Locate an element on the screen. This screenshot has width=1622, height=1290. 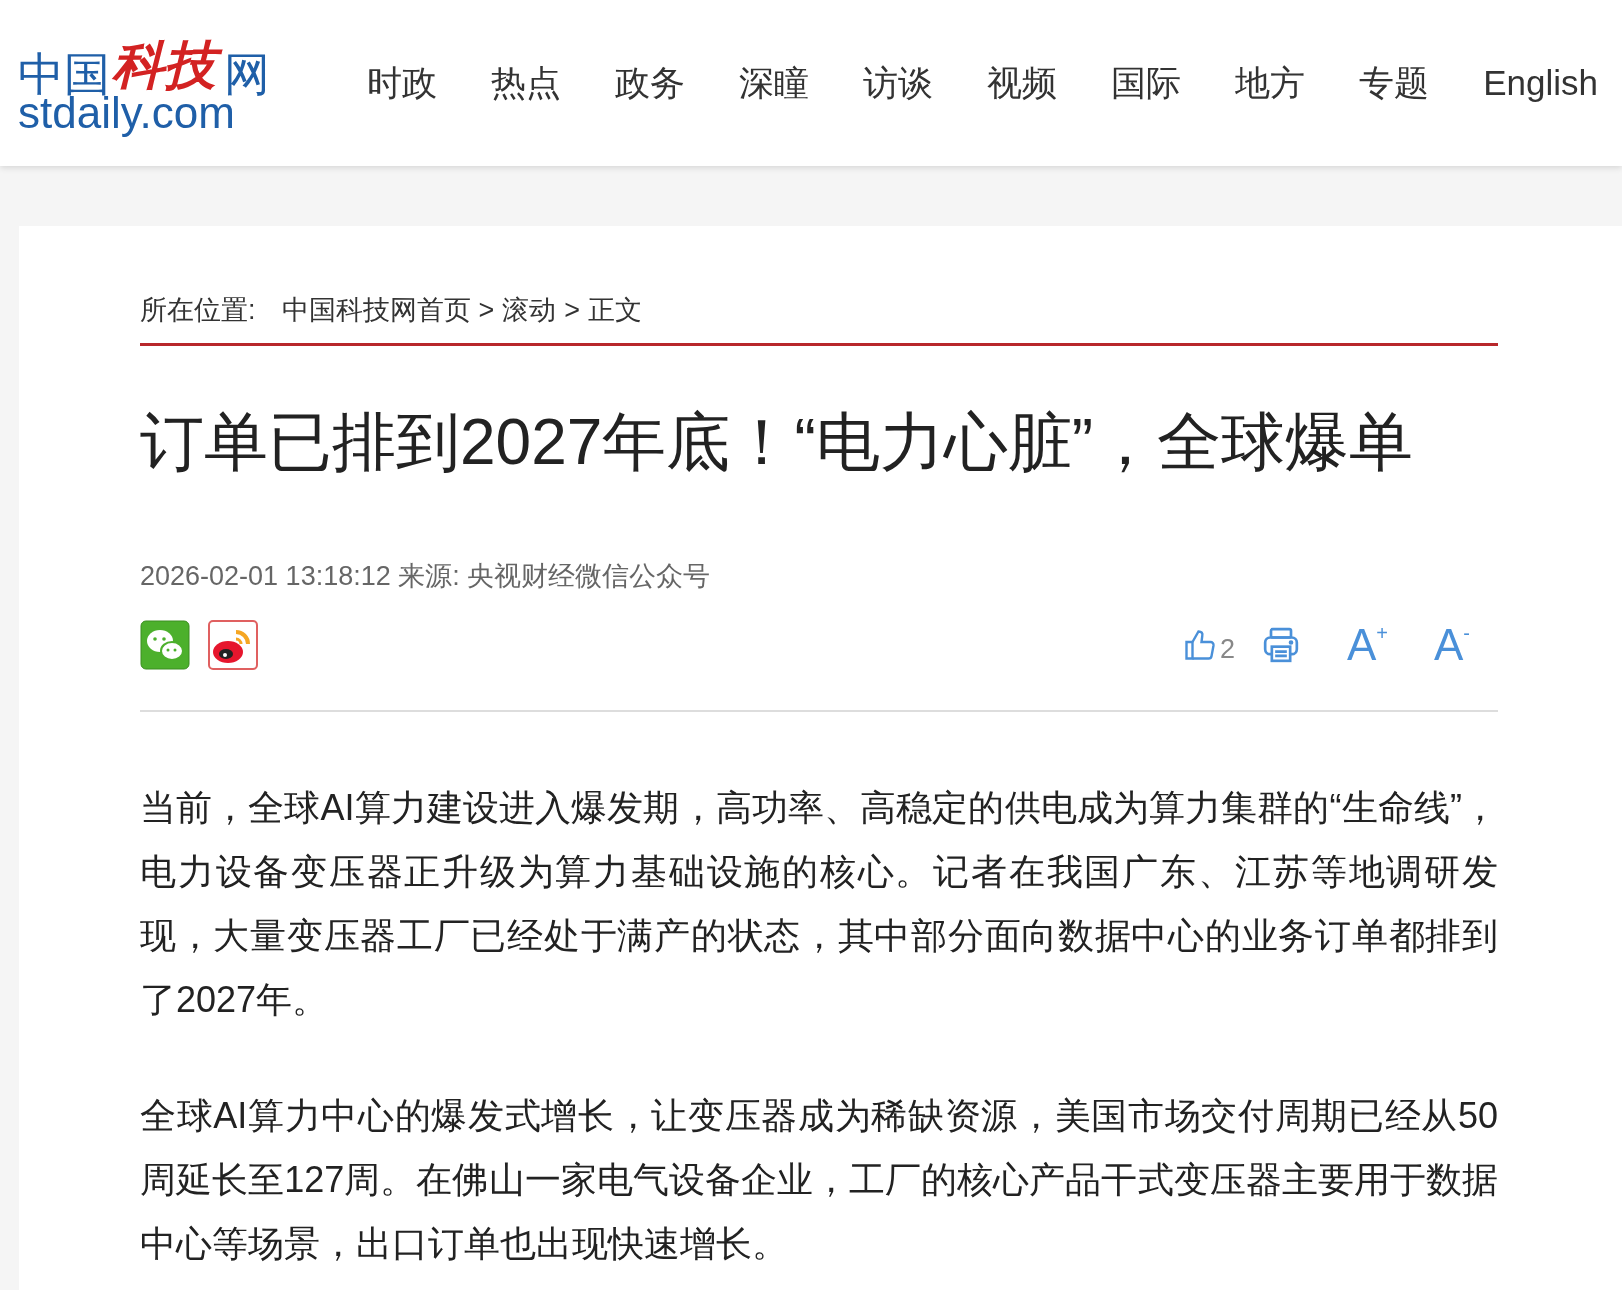
nav-link: 深瞳 is located at coordinates (774, 83).